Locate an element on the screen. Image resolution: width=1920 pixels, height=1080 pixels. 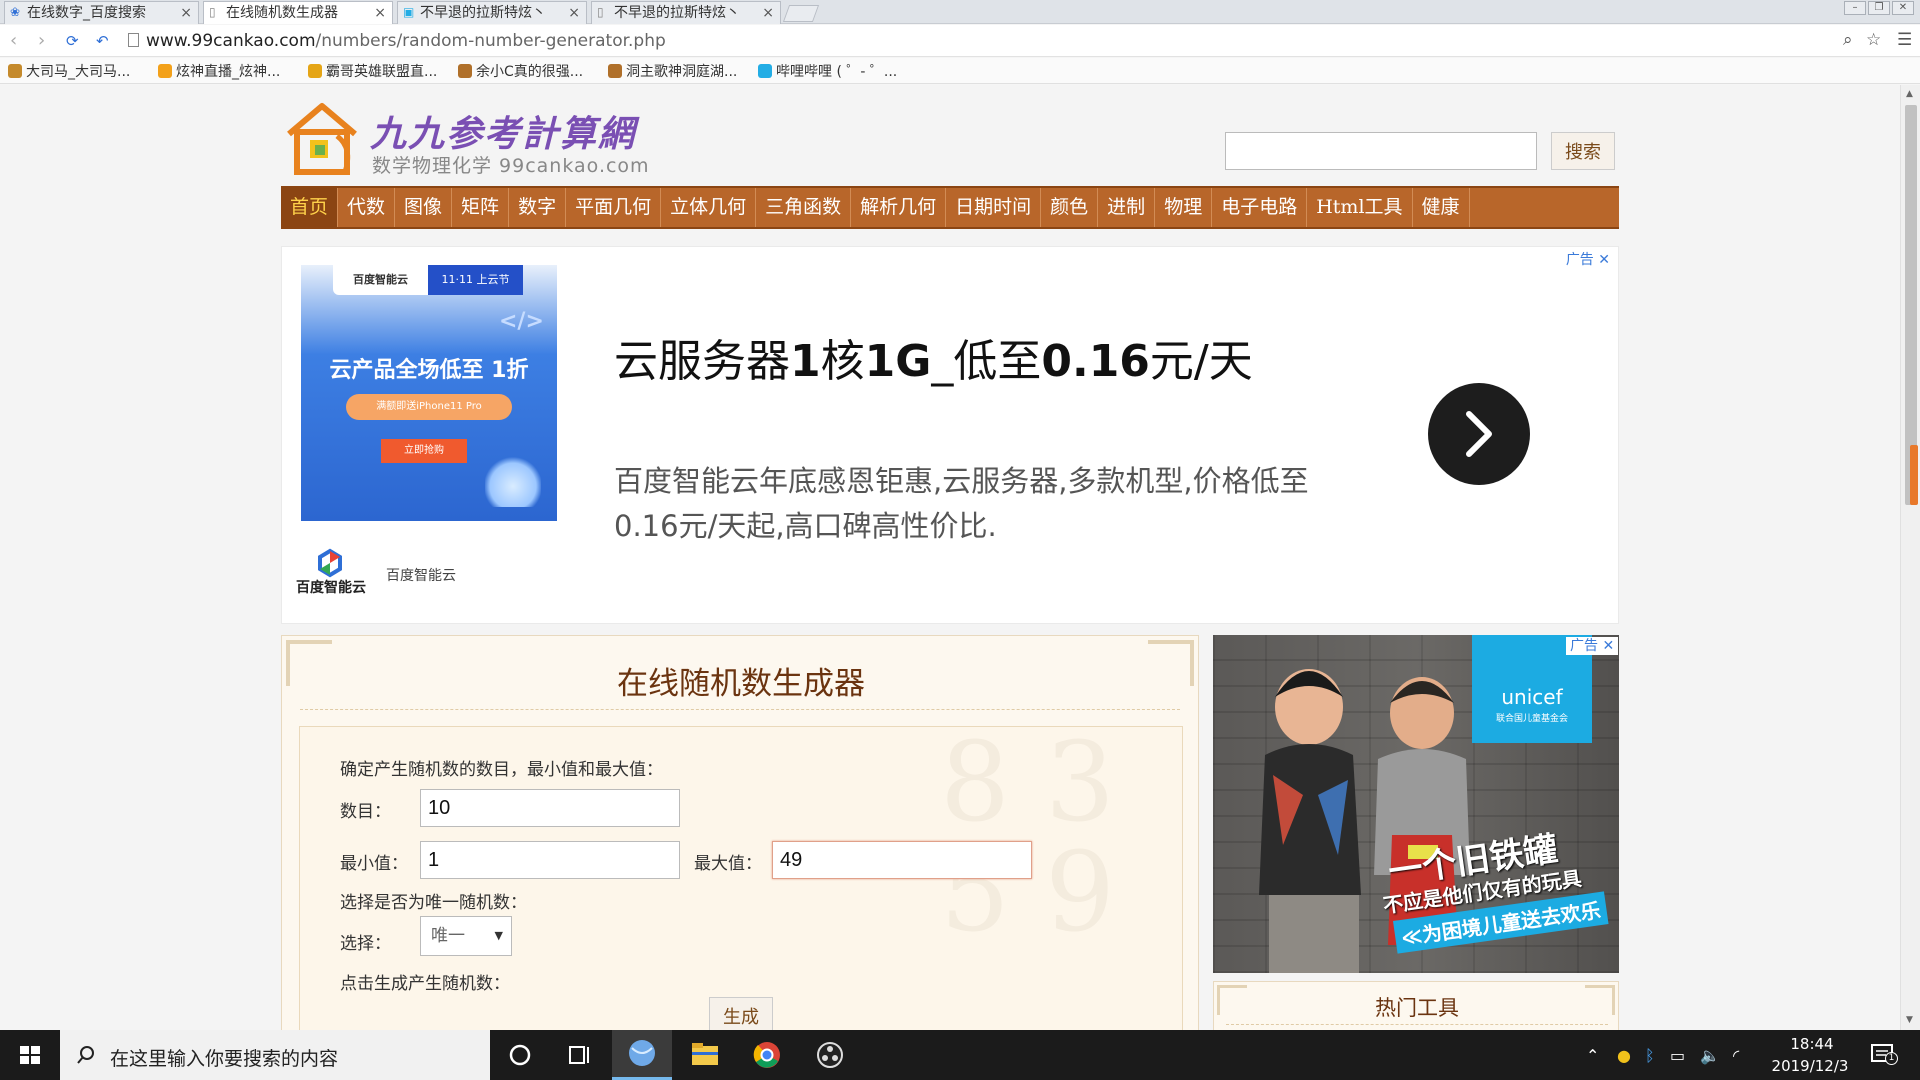
star-icon: ☆ is located at coordinates (1873, 40).